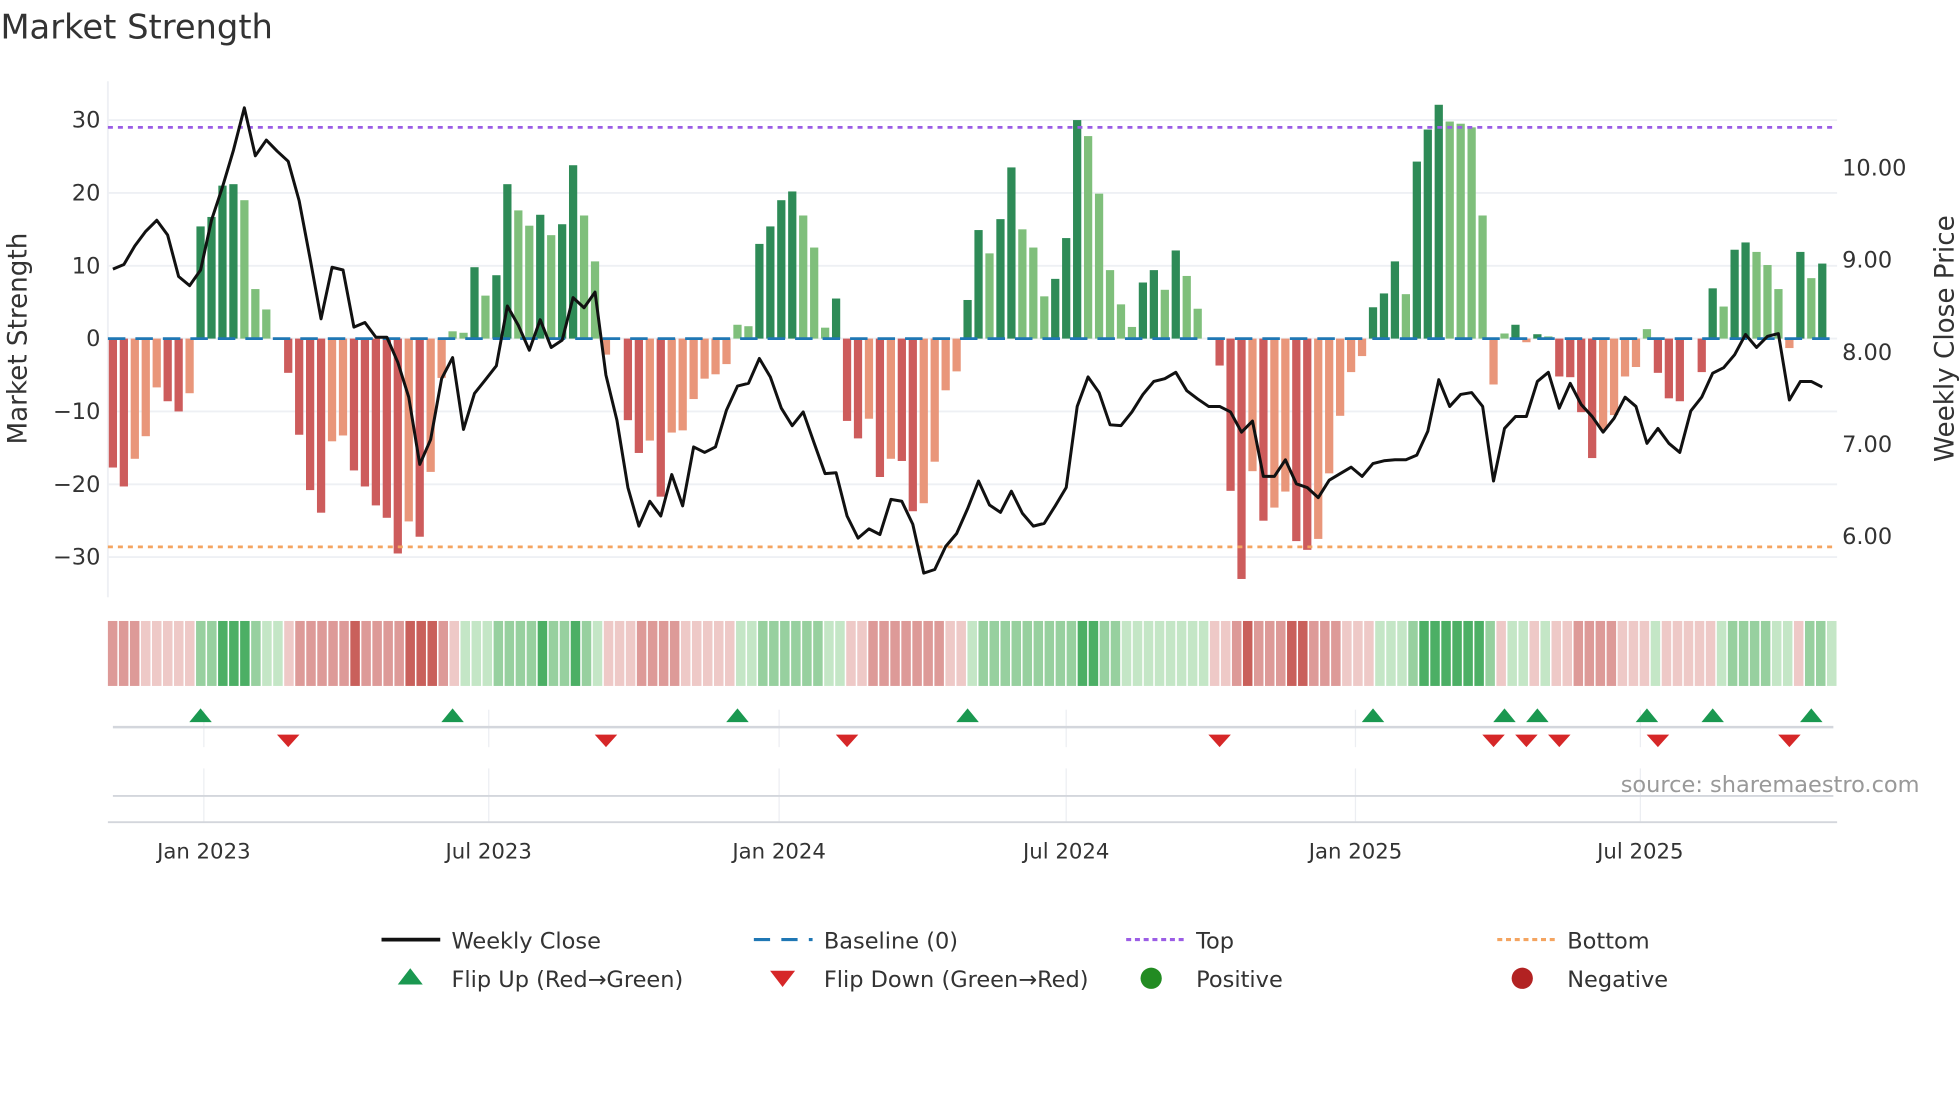  Describe the element at coordinates (1211, 980) in the screenshot. I see `legend-item: Positive` at that location.